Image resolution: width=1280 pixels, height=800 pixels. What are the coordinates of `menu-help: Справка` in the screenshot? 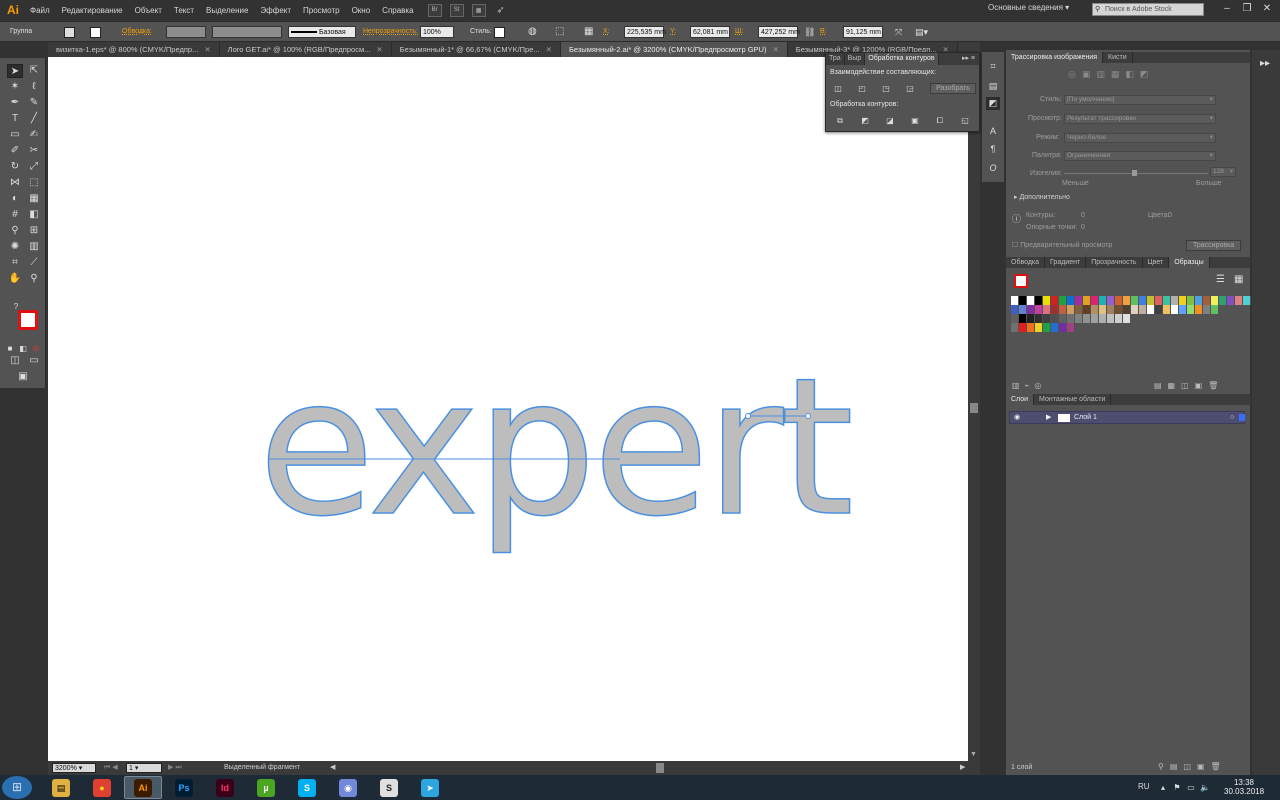 It's located at (397, 10).